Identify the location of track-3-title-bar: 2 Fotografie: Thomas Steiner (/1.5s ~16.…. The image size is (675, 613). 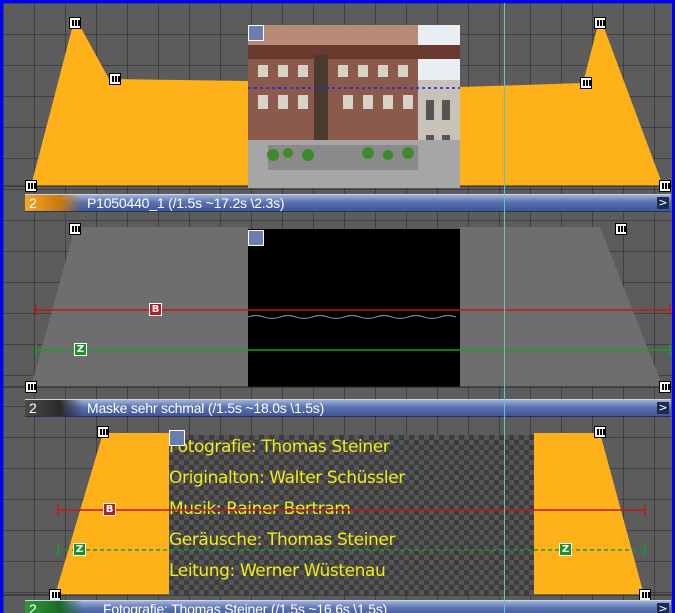
(348, 606).